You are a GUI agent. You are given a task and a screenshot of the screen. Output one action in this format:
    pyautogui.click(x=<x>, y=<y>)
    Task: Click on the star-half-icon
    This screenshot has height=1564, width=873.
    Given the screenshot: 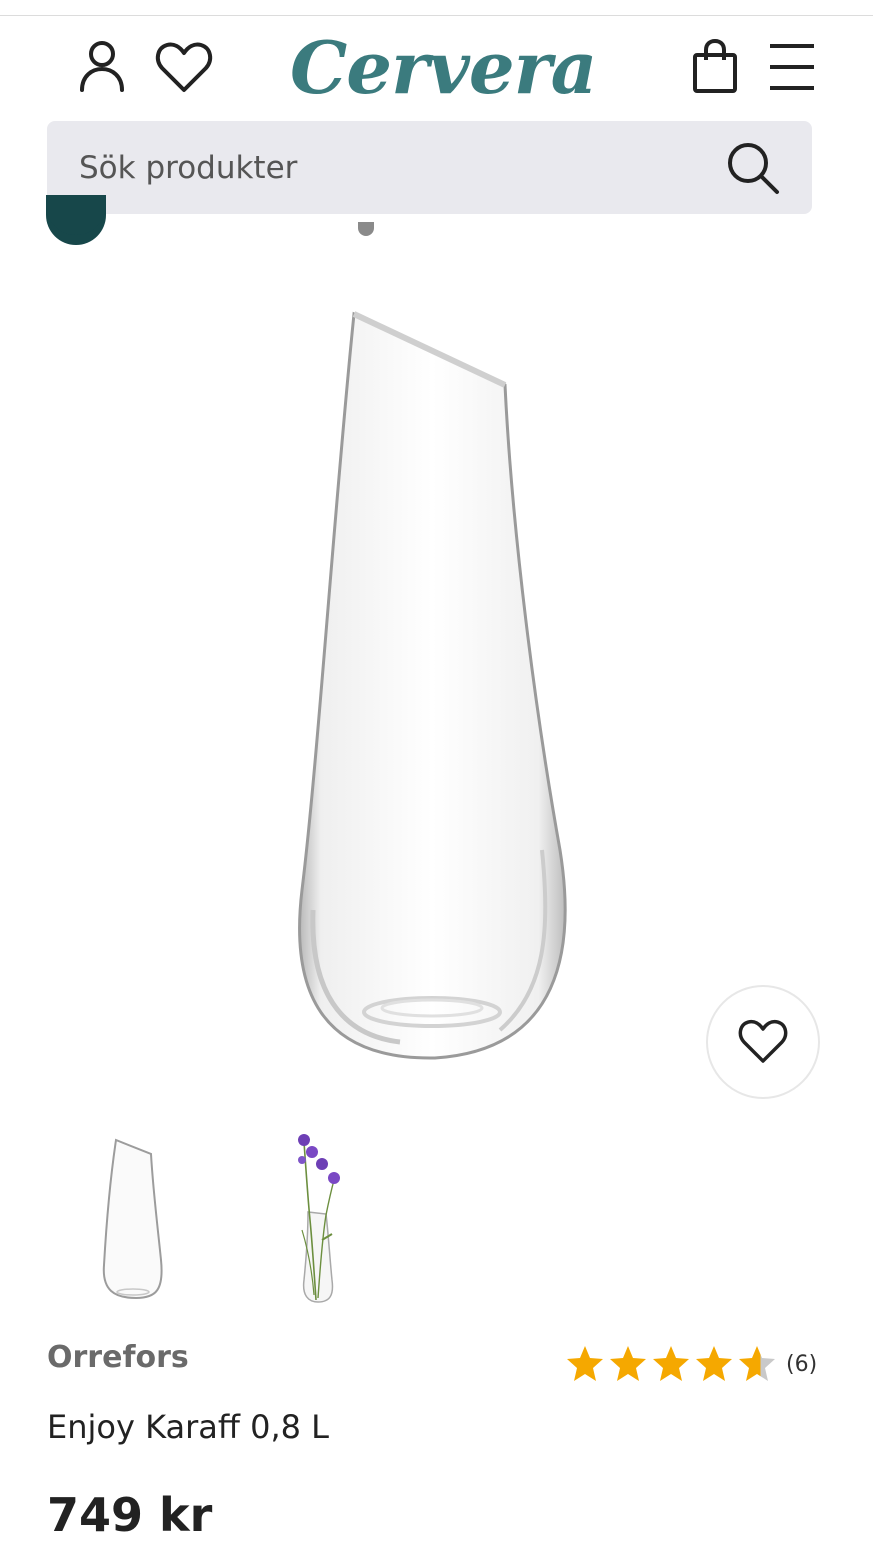 What is the action you would take?
    pyautogui.click(x=757, y=1363)
    